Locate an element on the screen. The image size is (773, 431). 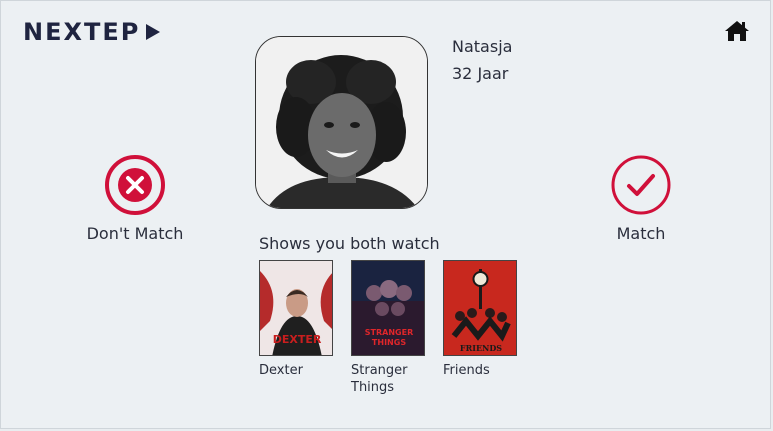
friends-poster-title: FRIENDS is located at coordinates (481, 348).